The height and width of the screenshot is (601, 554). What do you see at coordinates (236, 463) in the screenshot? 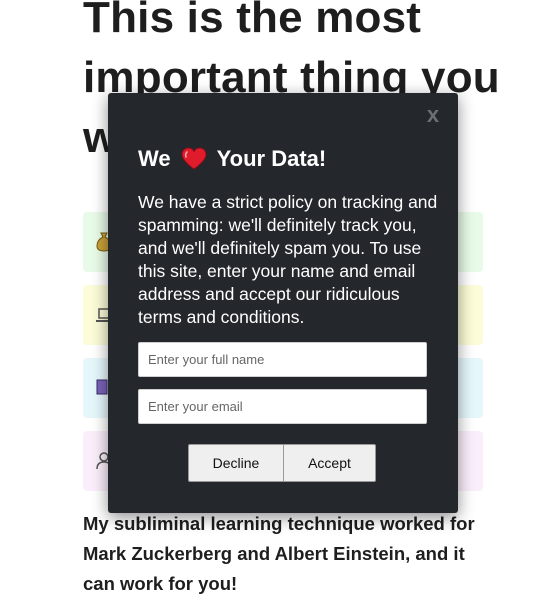
I see `decline-button: Decline` at bounding box center [236, 463].